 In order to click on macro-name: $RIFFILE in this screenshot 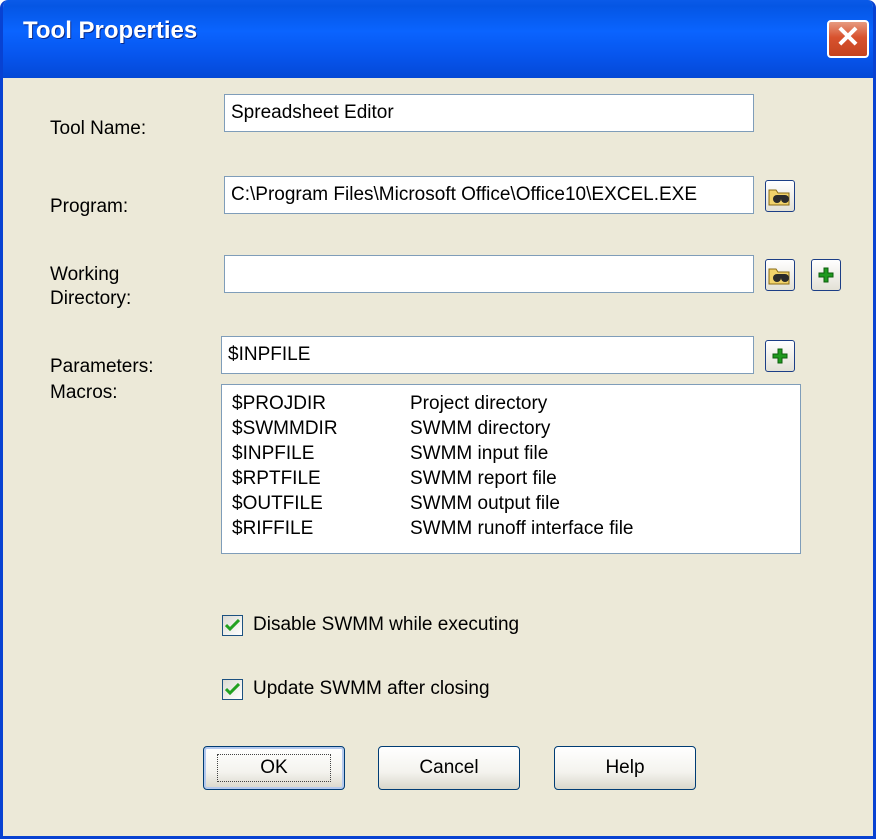, I will do `click(273, 528)`.